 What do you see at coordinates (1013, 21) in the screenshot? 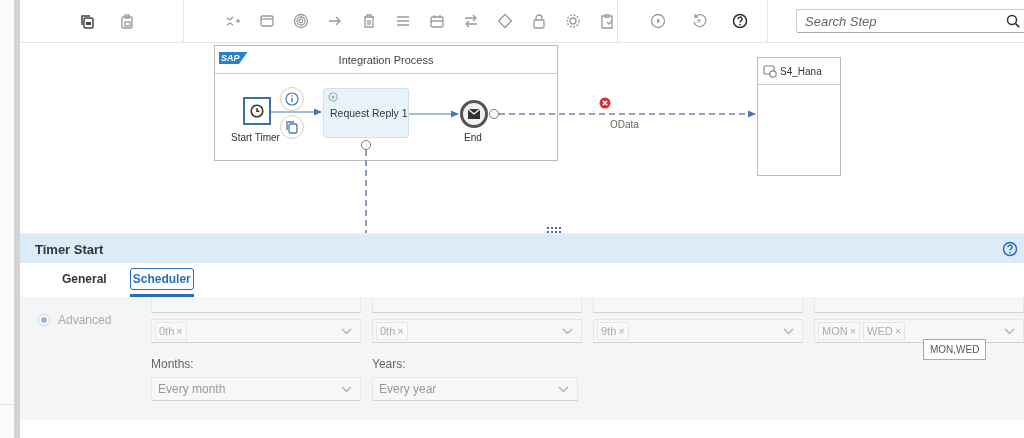
I see `search-icon` at bounding box center [1013, 21].